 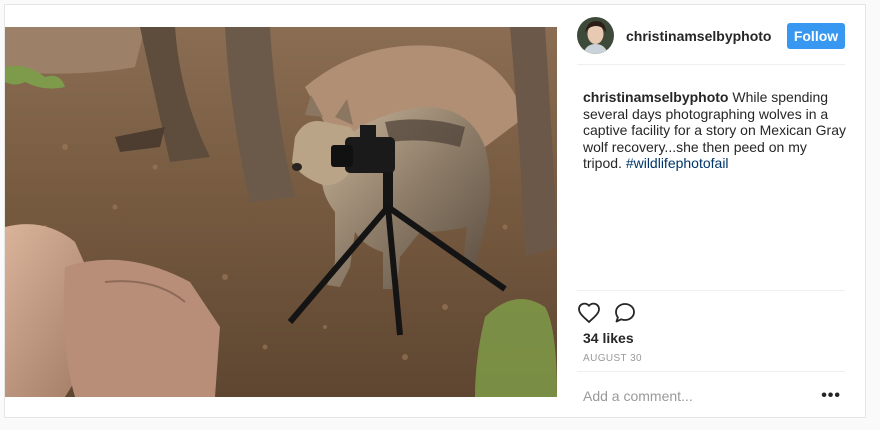 What do you see at coordinates (816, 35) in the screenshot?
I see `follow-button: Follow` at bounding box center [816, 35].